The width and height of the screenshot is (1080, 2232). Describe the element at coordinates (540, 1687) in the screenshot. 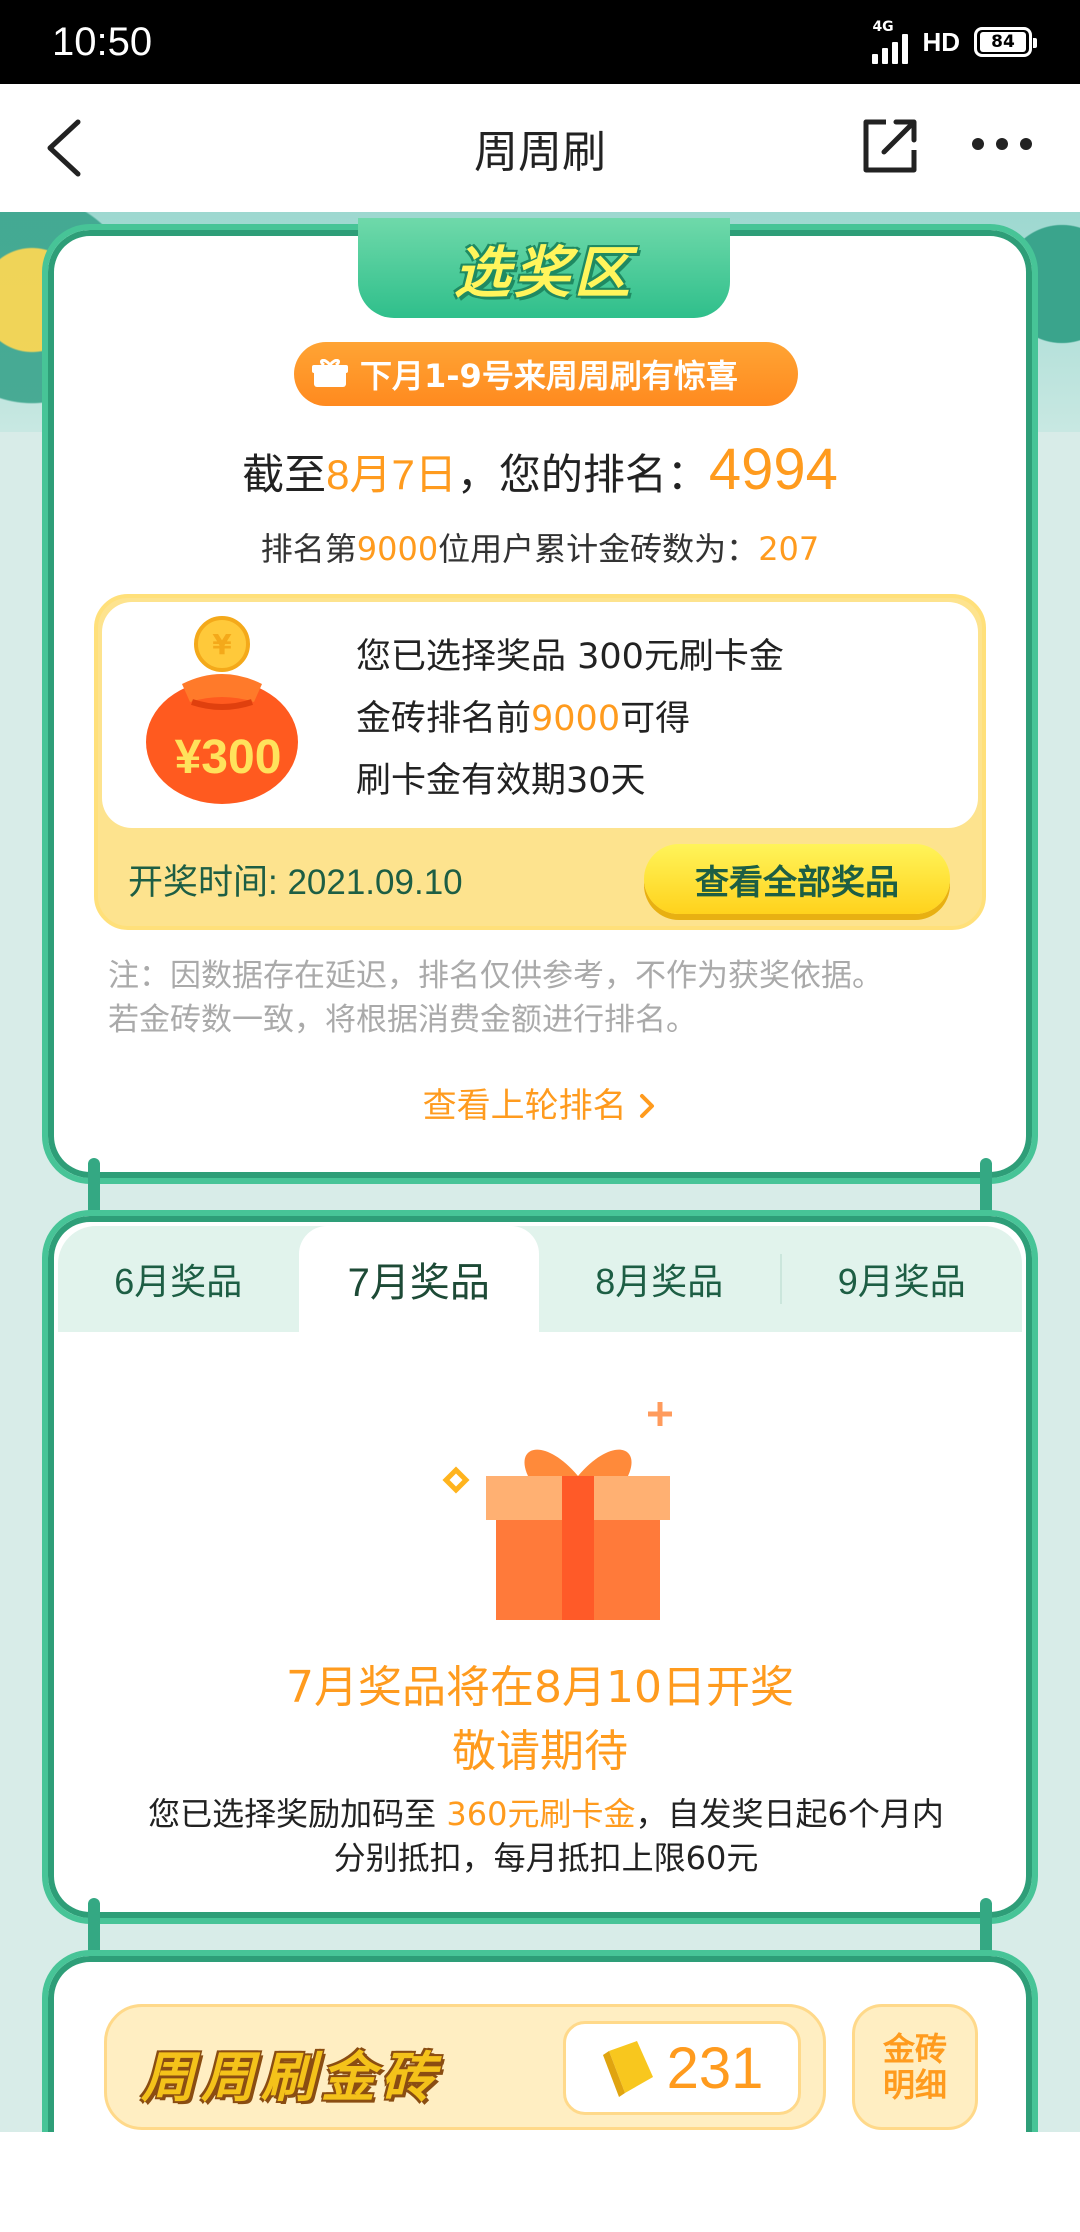

I see `announce-line-1: 7月奖品将在8月10日开奖` at that location.